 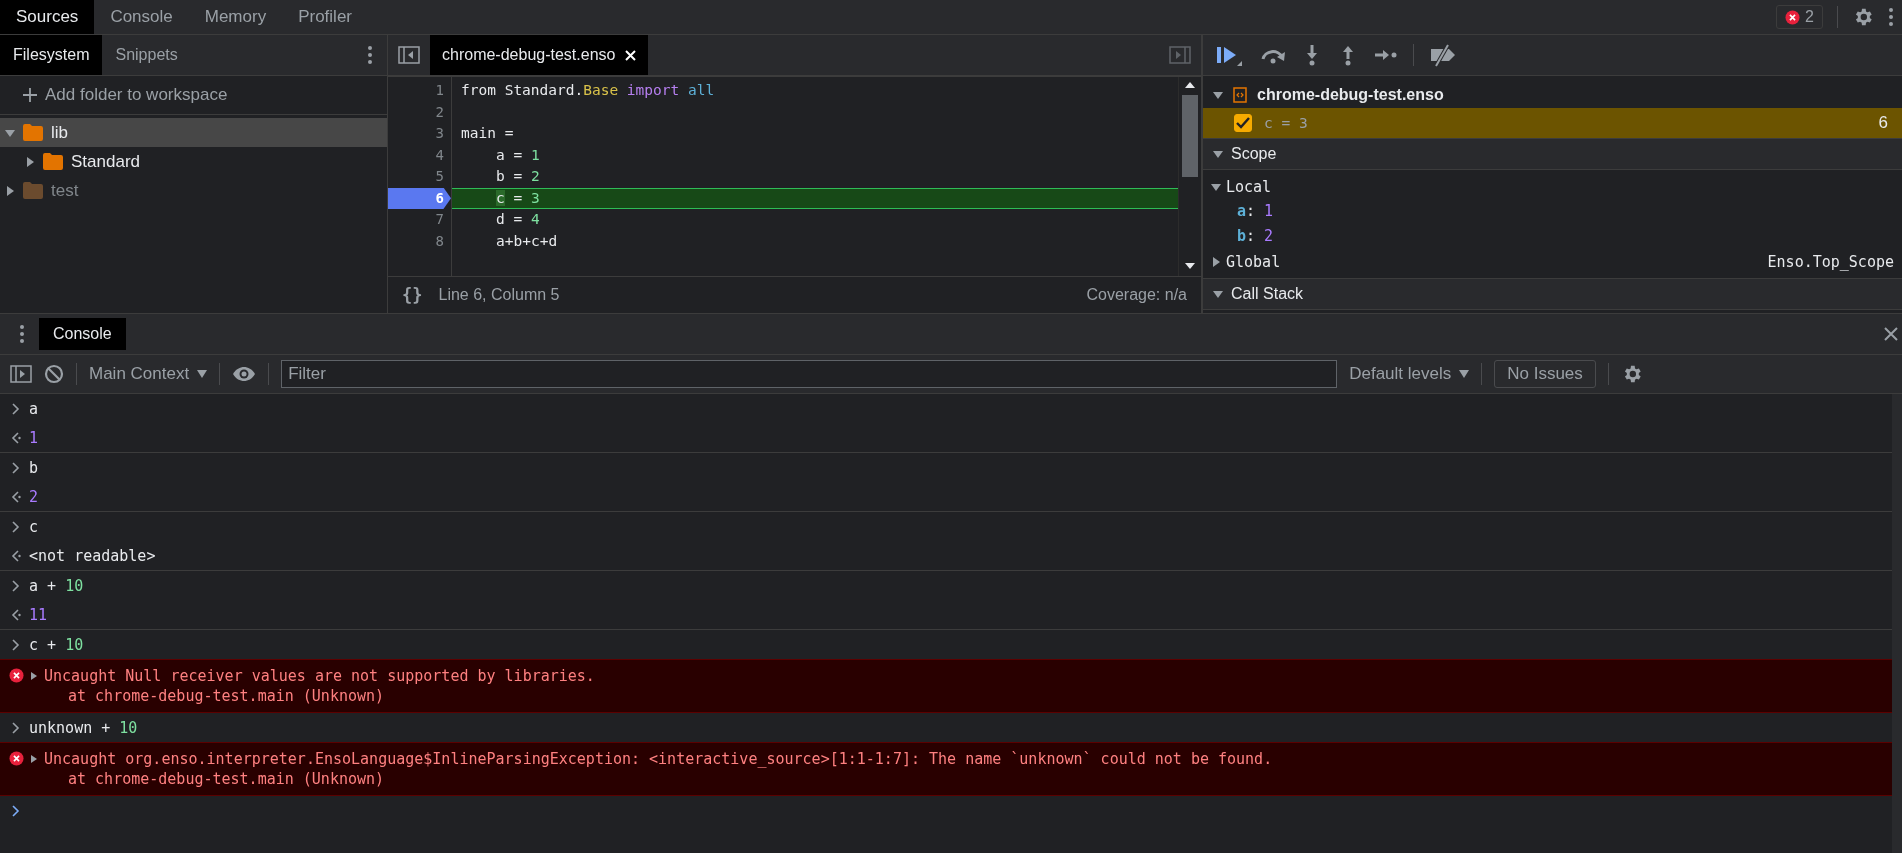 I want to click on format-button: {}, so click(x=412, y=295).